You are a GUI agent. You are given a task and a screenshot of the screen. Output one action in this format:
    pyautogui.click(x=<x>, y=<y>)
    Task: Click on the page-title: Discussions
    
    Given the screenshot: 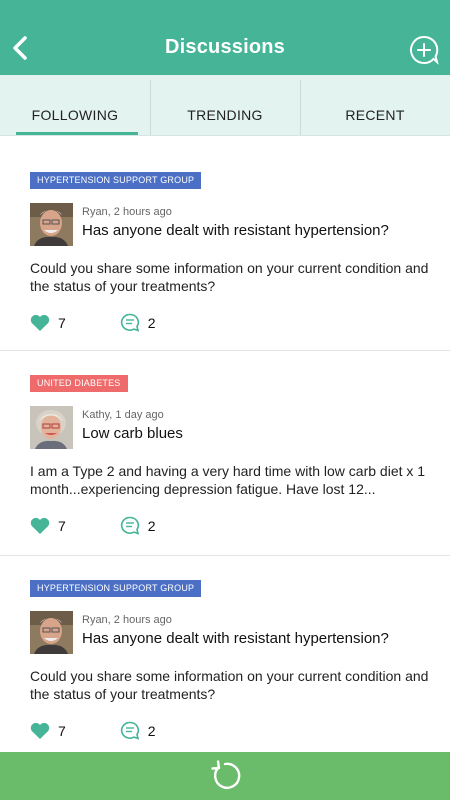 What is the action you would take?
    pyautogui.click(x=225, y=47)
    